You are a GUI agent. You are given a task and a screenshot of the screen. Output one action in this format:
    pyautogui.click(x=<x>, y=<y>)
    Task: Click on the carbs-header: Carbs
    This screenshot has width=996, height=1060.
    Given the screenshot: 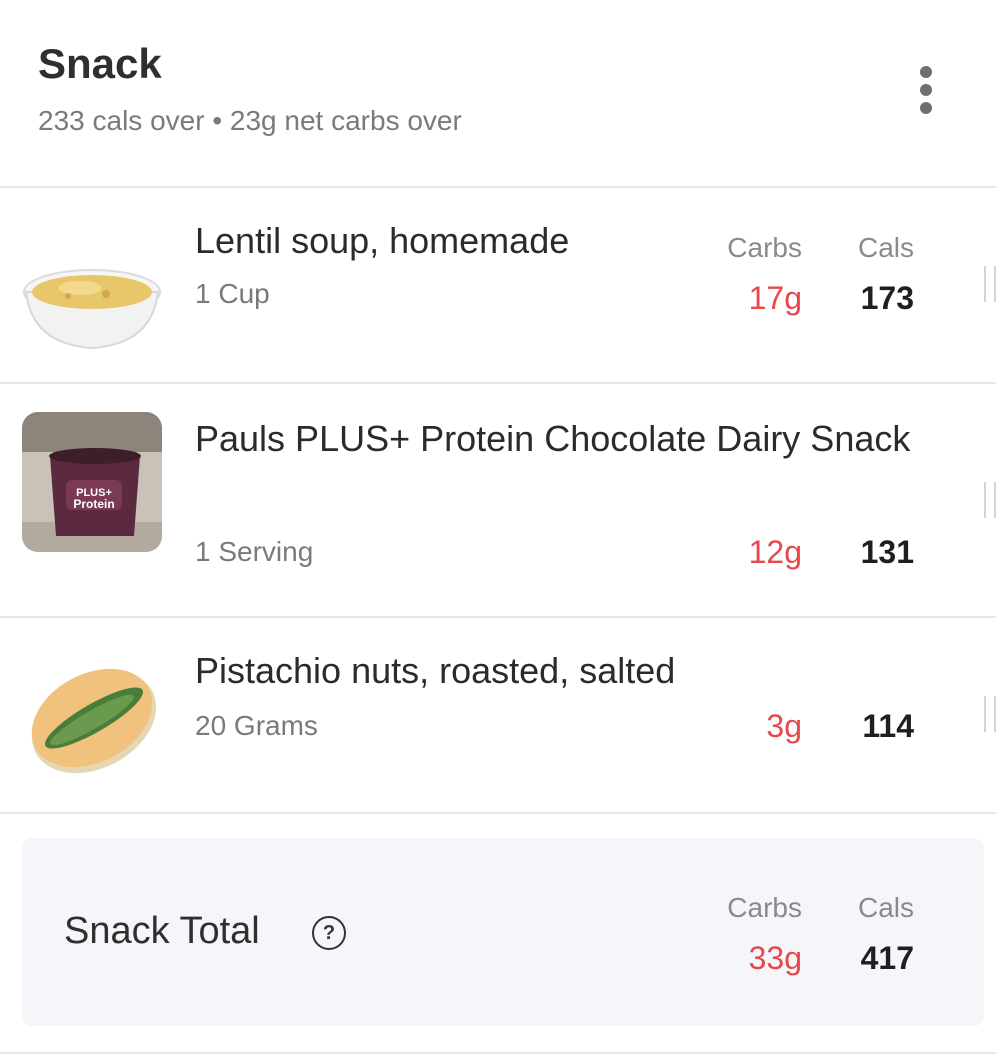 What is the action you would take?
    pyautogui.click(x=764, y=247)
    